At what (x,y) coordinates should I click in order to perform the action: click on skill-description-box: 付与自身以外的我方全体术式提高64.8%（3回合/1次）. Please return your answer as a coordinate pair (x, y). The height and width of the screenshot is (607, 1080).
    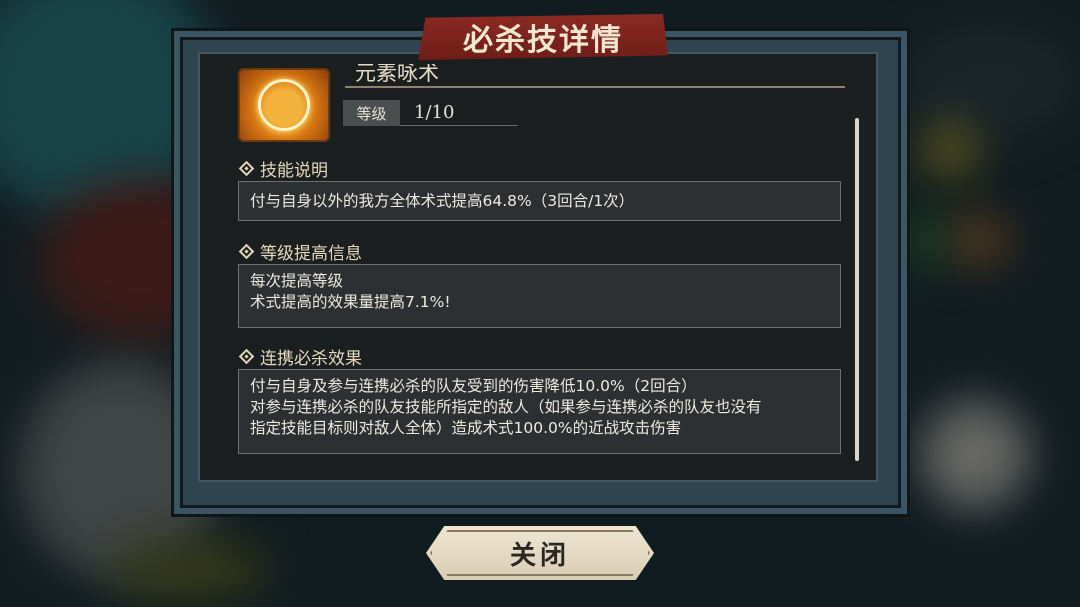
    Looking at the image, I should click on (539, 201).